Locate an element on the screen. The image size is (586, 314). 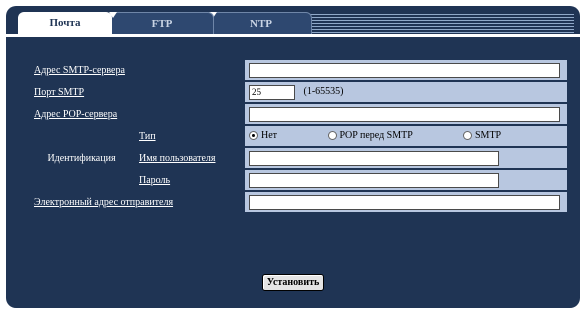
tab-ftp-label: FTP is located at coordinates (162, 23).